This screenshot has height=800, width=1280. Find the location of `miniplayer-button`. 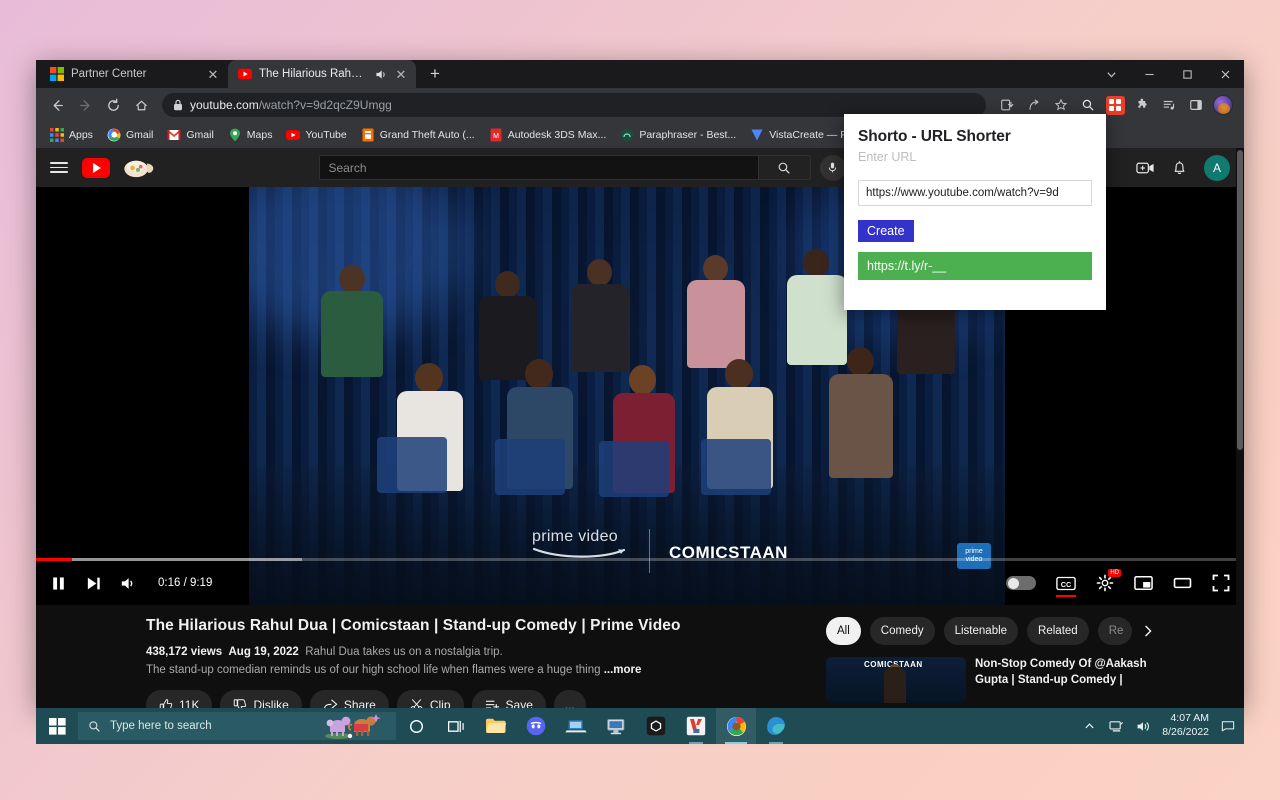

miniplayer-button is located at coordinates (1143, 583).